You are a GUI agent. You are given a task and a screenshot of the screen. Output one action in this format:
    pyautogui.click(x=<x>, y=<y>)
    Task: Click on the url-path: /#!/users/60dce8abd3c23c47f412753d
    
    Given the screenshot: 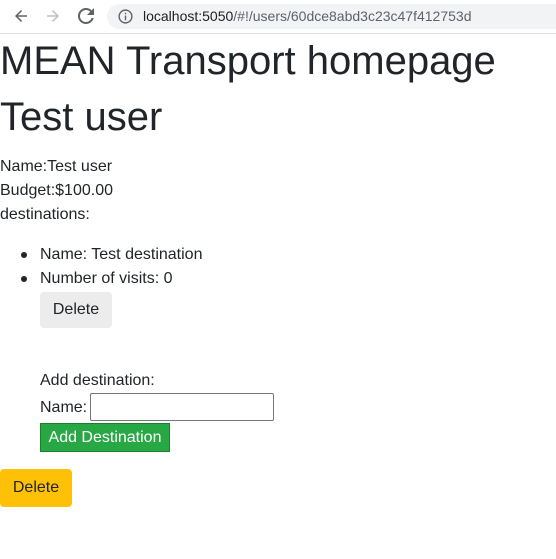 What is the action you would take?
    pyautogui.click(x=352, y=16)
    